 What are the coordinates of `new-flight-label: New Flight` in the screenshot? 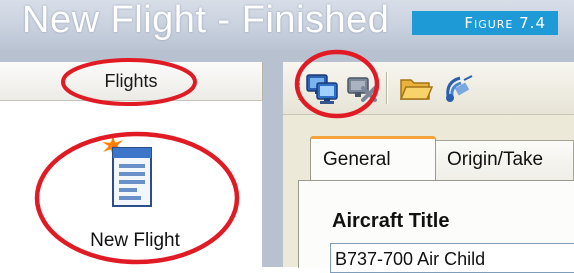 It's located at (135, 240).